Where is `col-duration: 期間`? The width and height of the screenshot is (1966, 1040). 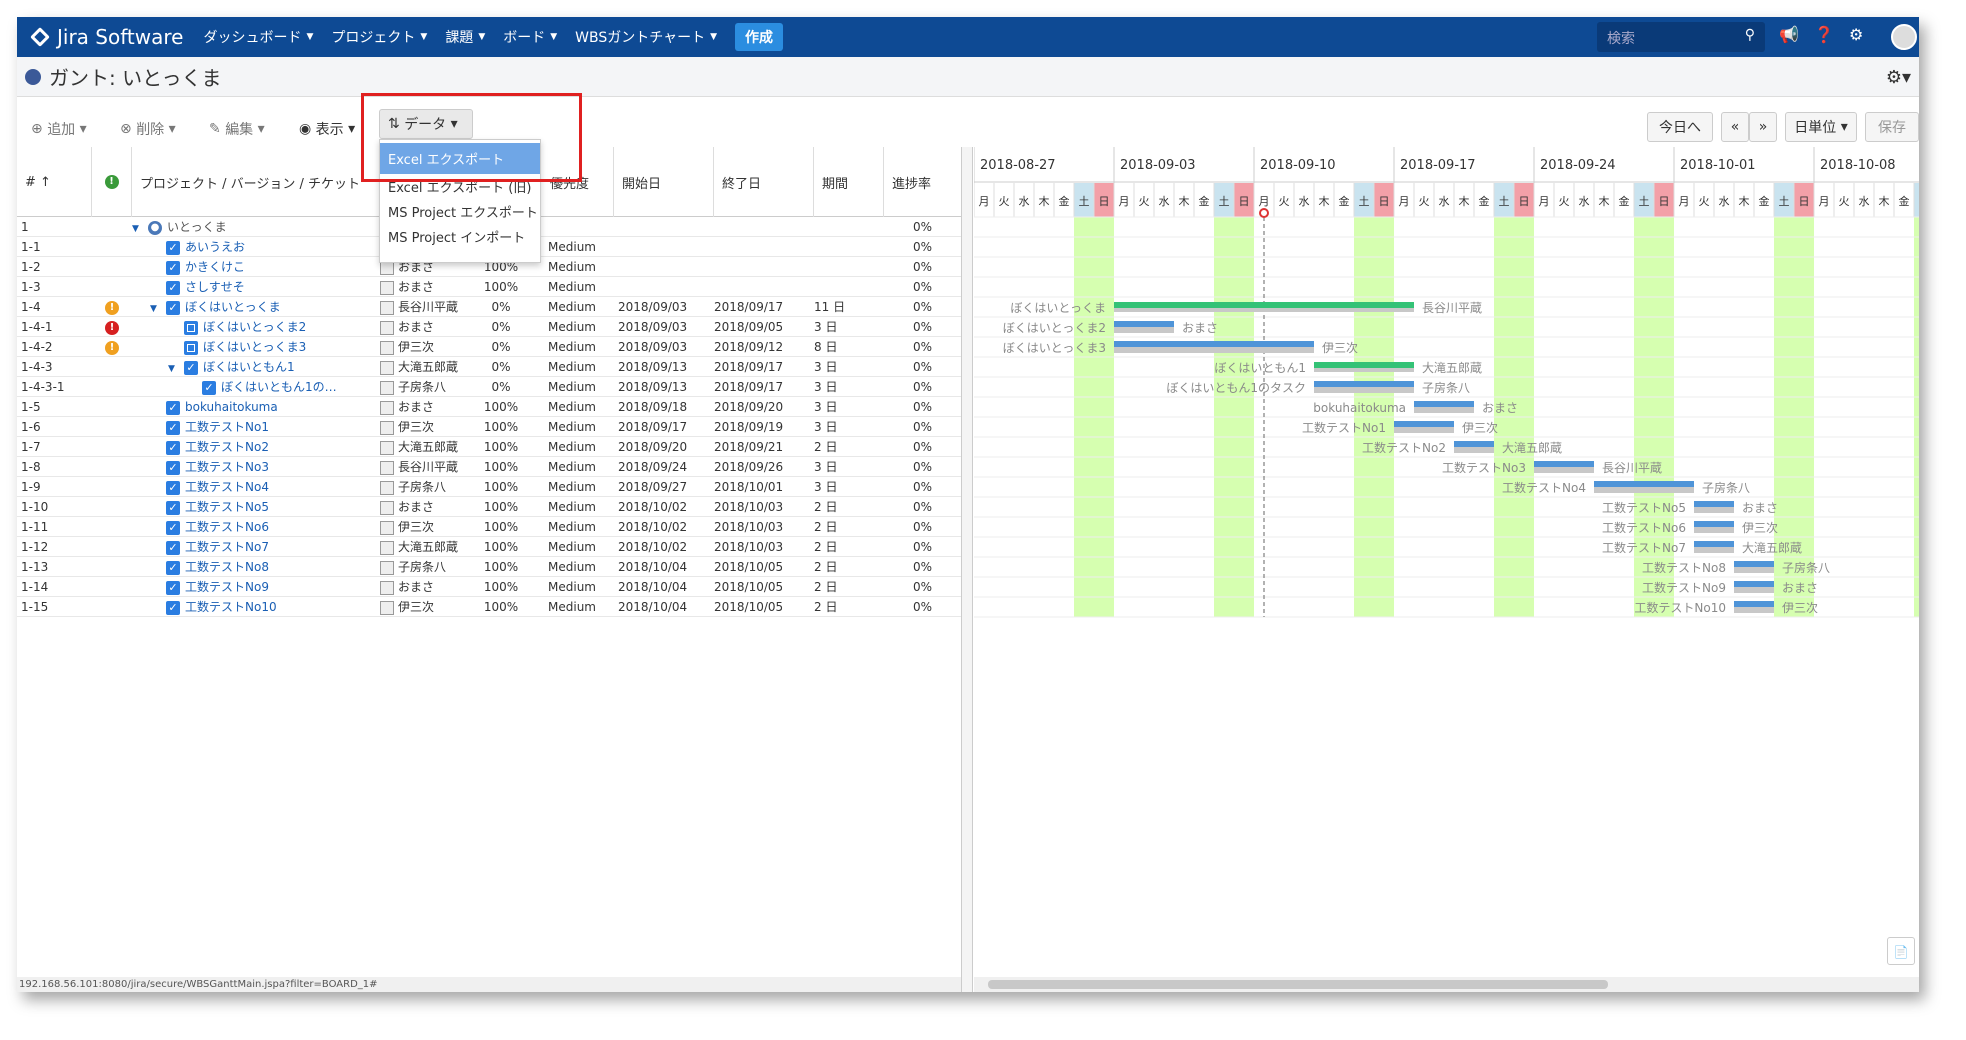 col-duration: 期間 is located at coordinates (849, 182).